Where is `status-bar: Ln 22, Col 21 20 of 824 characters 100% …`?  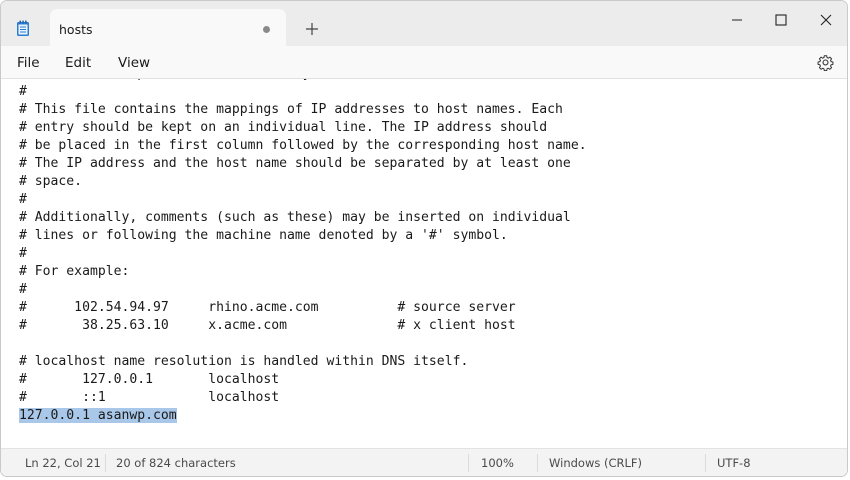
status-bar: Ln 22, Col 21 20 of 824 characters 100% … is located at coordinates (424, 462).